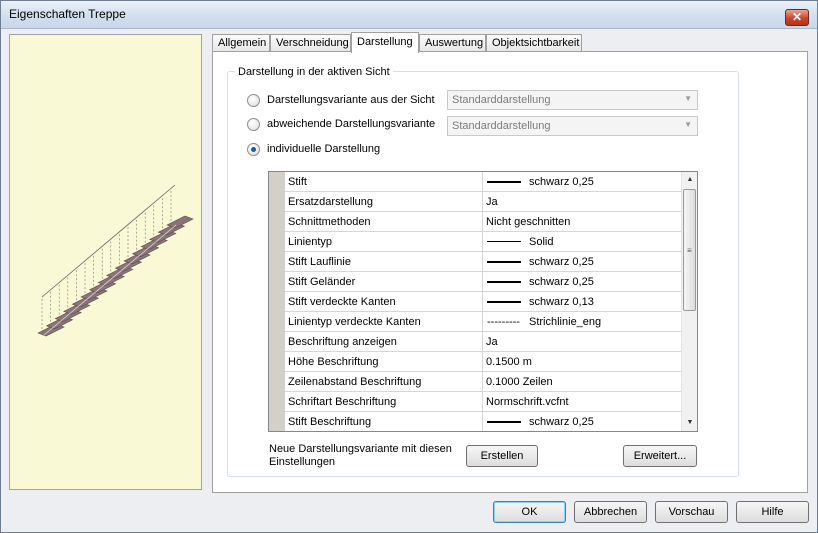 The width and height of the screenshot is (818, 533). I want to click on scroll-up-icon: ▲, so click(689, 180).